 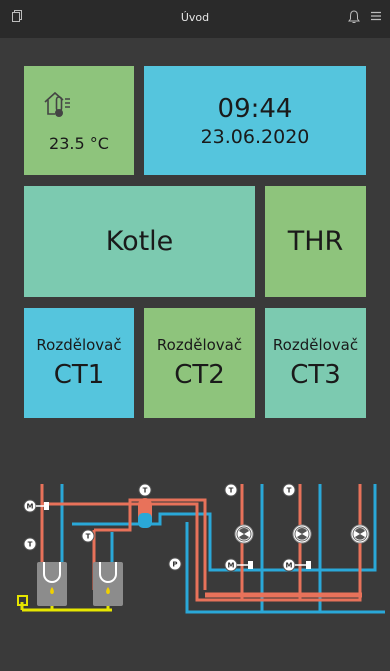 I want to click on thr-tile: THR, so click(x=315, y=241).